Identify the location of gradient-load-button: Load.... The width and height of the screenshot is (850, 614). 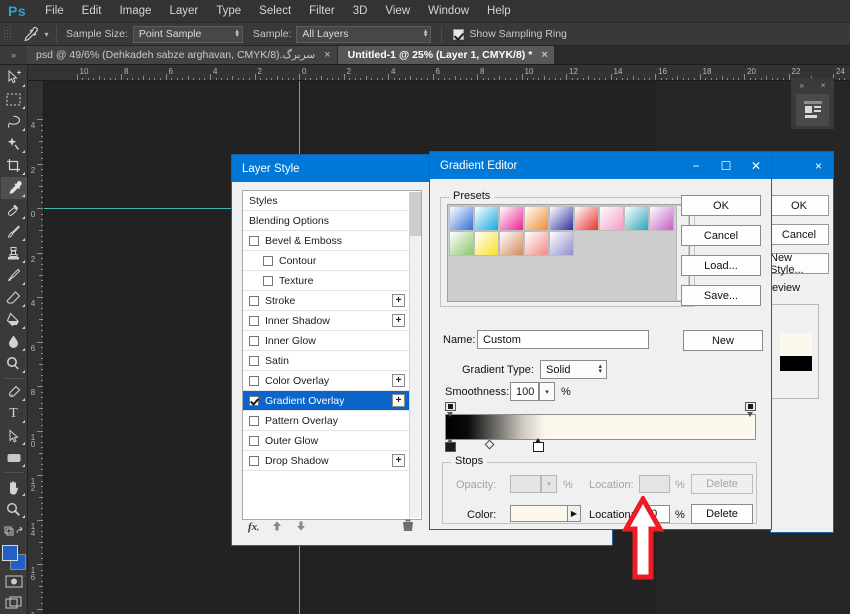
(721, 265).